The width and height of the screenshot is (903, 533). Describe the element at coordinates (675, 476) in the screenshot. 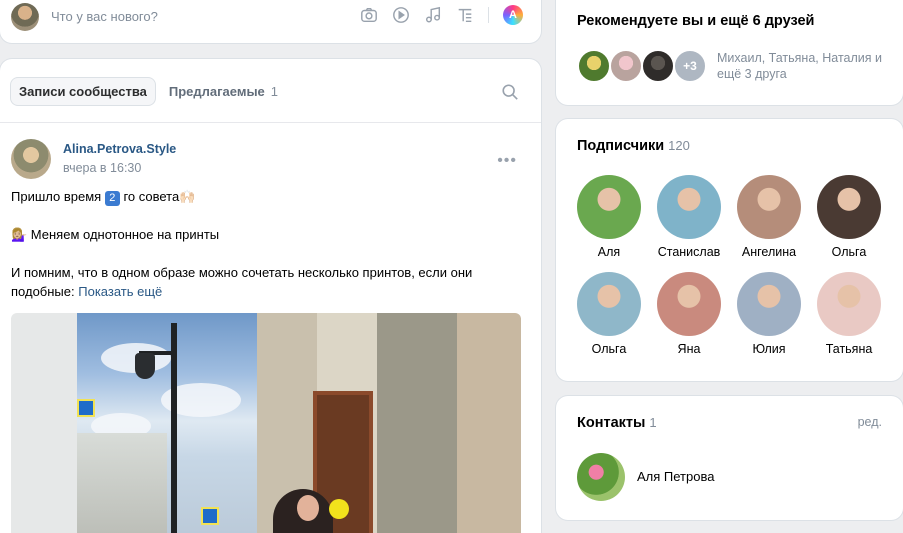

I see `contact-name: Аля Петрова` at that location.